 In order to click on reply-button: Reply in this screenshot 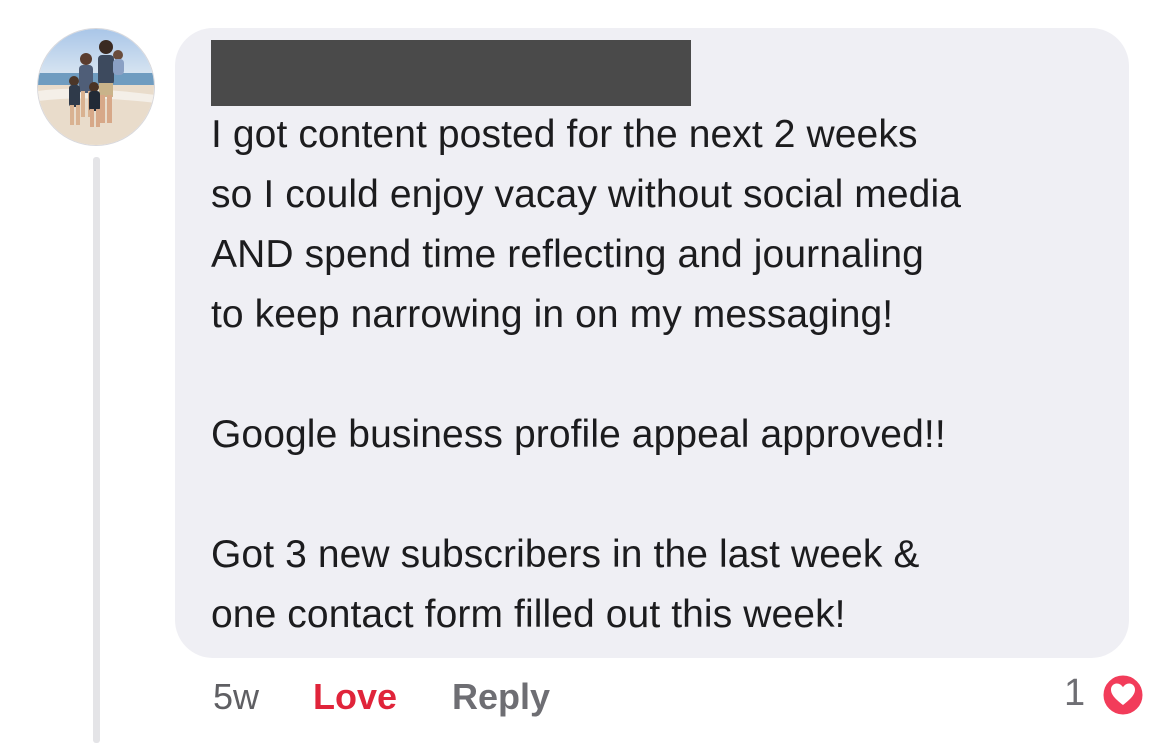, I will do `click(501, 697)`.